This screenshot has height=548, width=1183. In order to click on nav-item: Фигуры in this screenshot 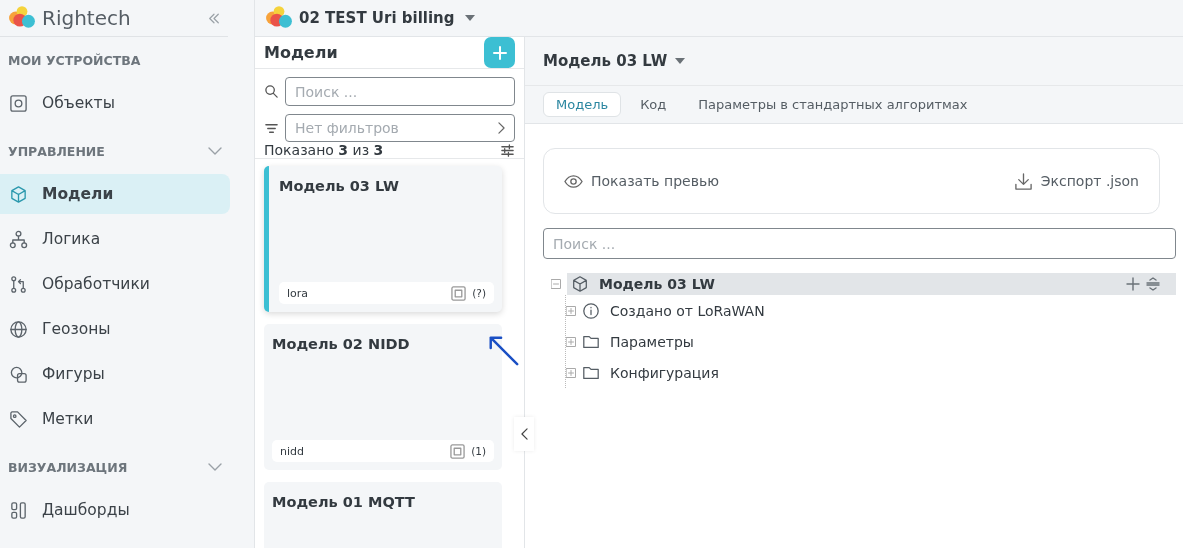, I will do `click(115, 374)`.